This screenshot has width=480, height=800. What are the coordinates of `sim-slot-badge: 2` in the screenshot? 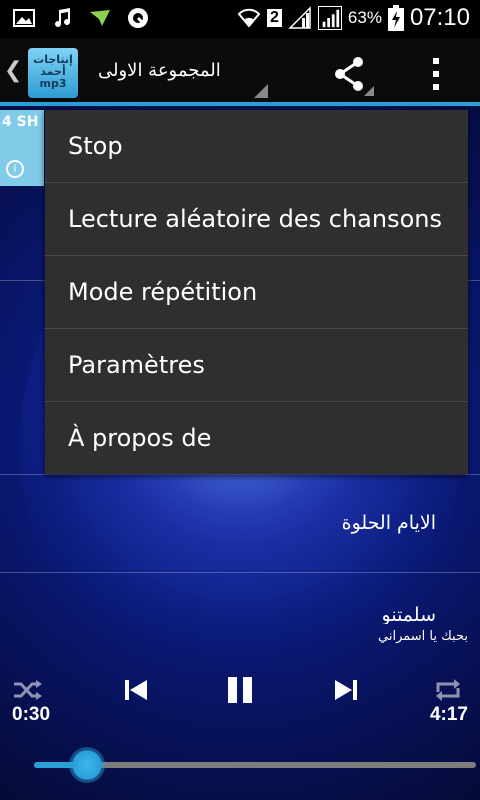 It's located at (274, 18).